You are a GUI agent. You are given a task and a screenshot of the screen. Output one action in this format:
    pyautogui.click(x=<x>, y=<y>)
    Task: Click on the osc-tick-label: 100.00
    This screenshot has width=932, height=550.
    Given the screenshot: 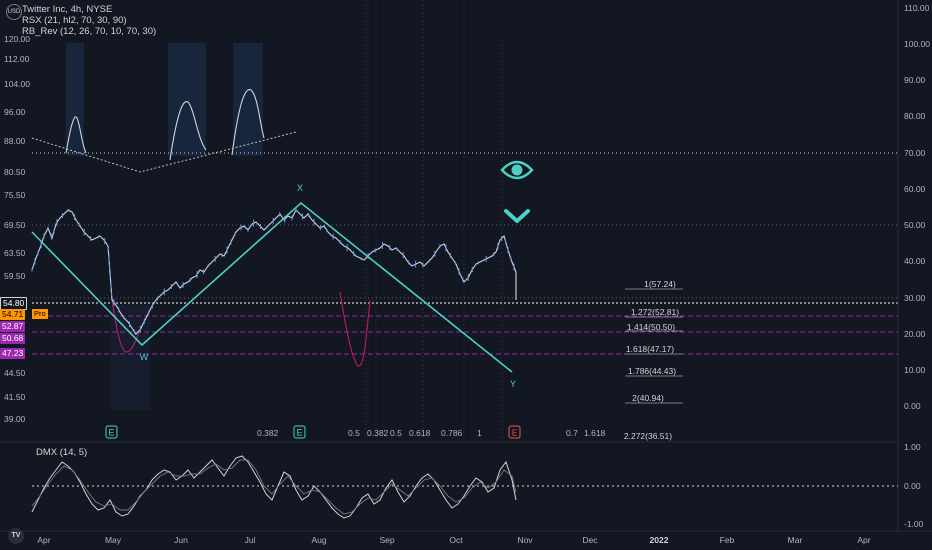 What is the action you would take?
    pyautogui.click(x=917, y=44)
    